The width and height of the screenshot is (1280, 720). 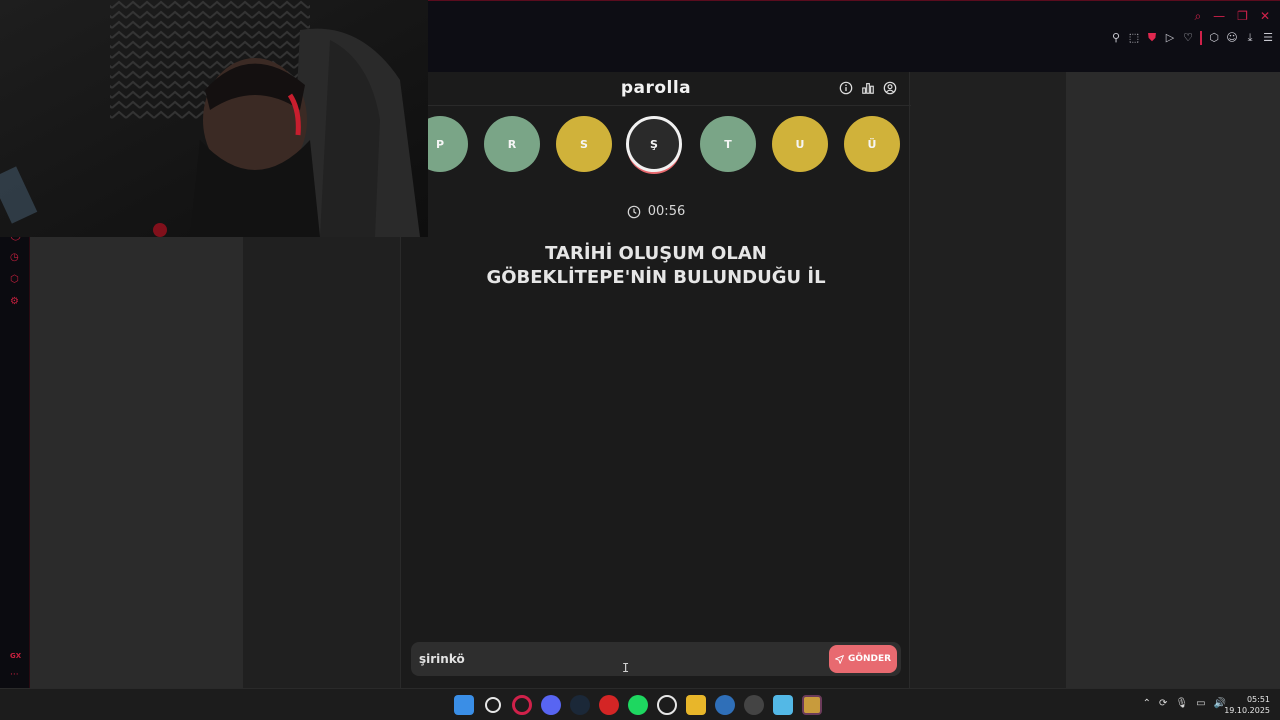 What do you see at coordinates (14, 257) in the screenshot?
I see `history-icon: ◷` at bounding box center [14, 257].